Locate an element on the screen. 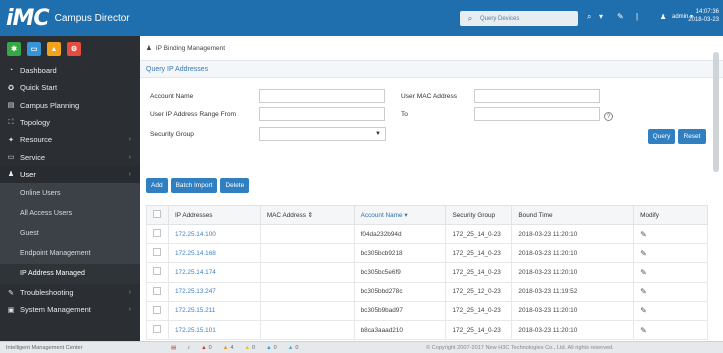  logo: iMC Campus Director is located at coordinates (70, 18).